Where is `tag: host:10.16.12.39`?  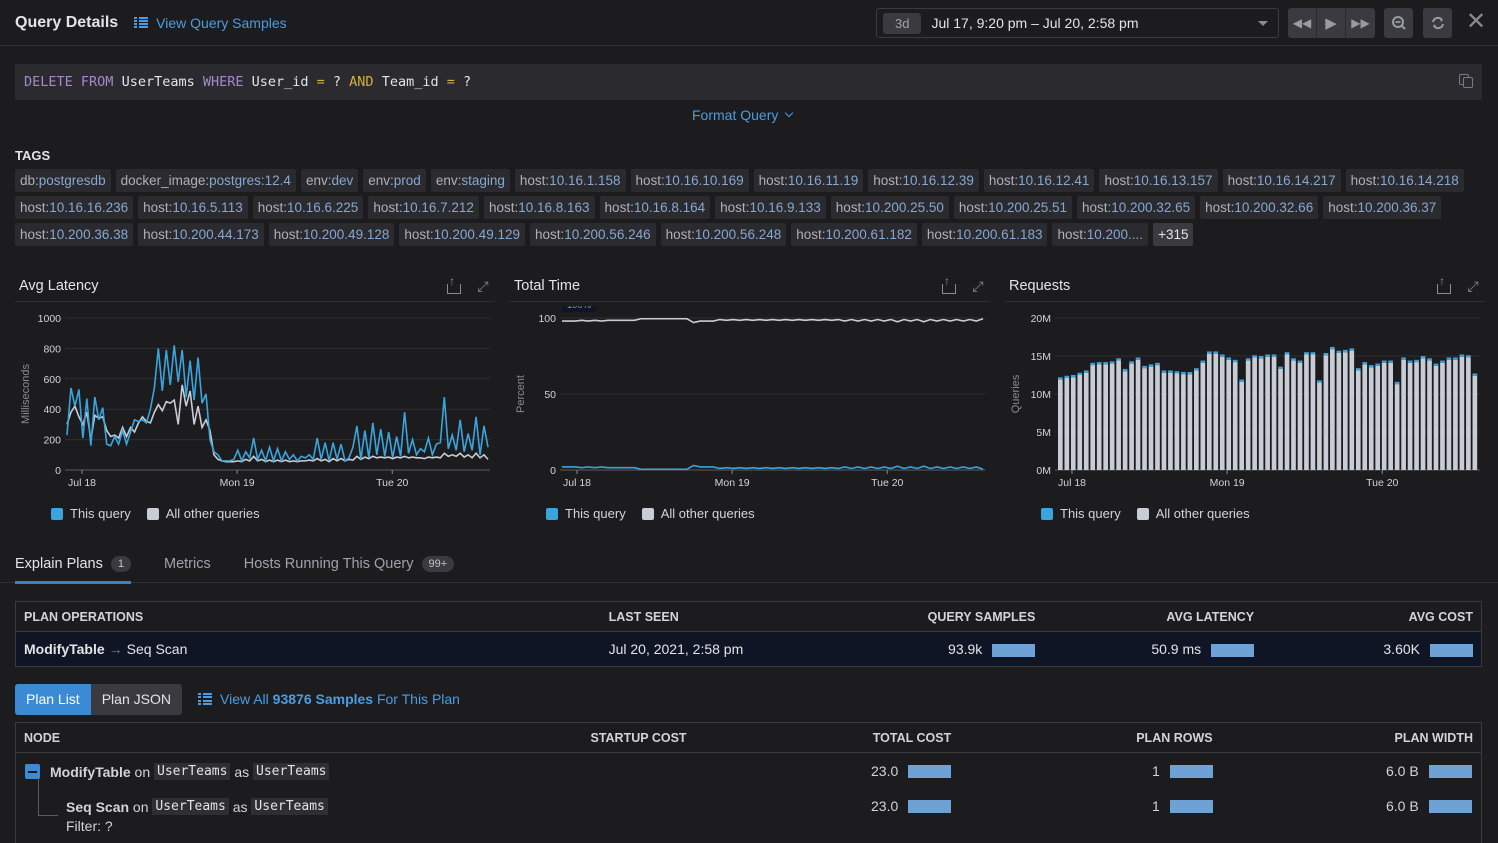 tag: host:10.16.12.39 is located at coordinates (923, 180).